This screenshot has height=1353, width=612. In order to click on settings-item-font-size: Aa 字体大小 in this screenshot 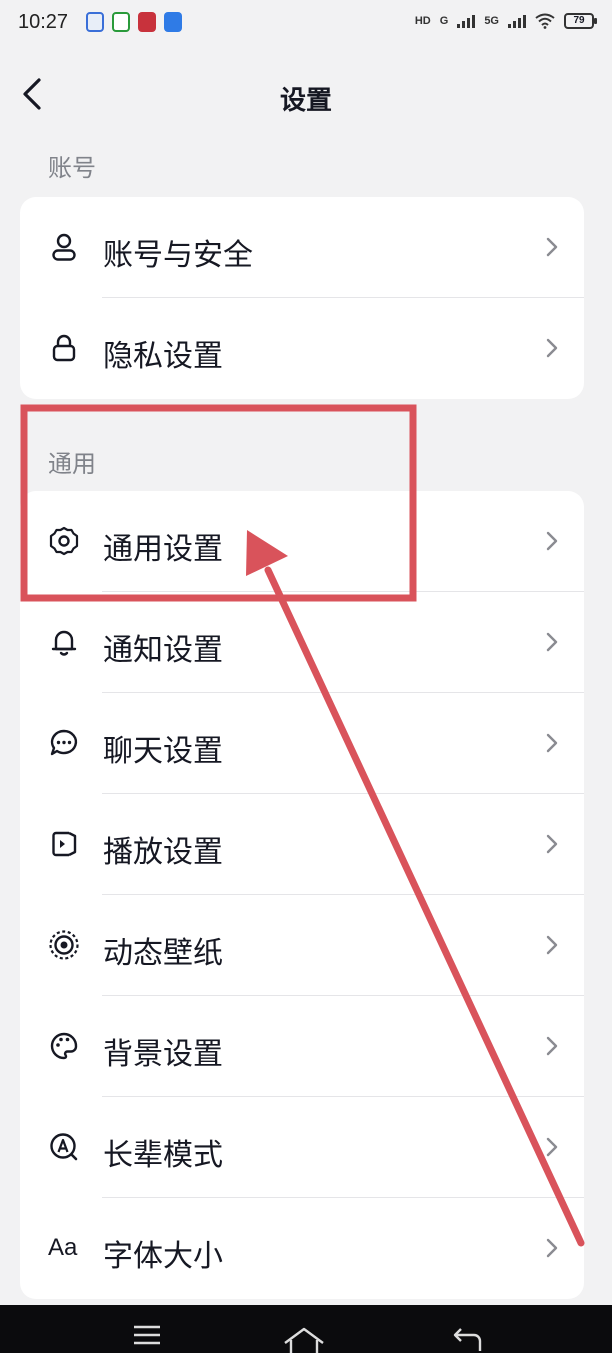, I will do `click(302, 1248)`.